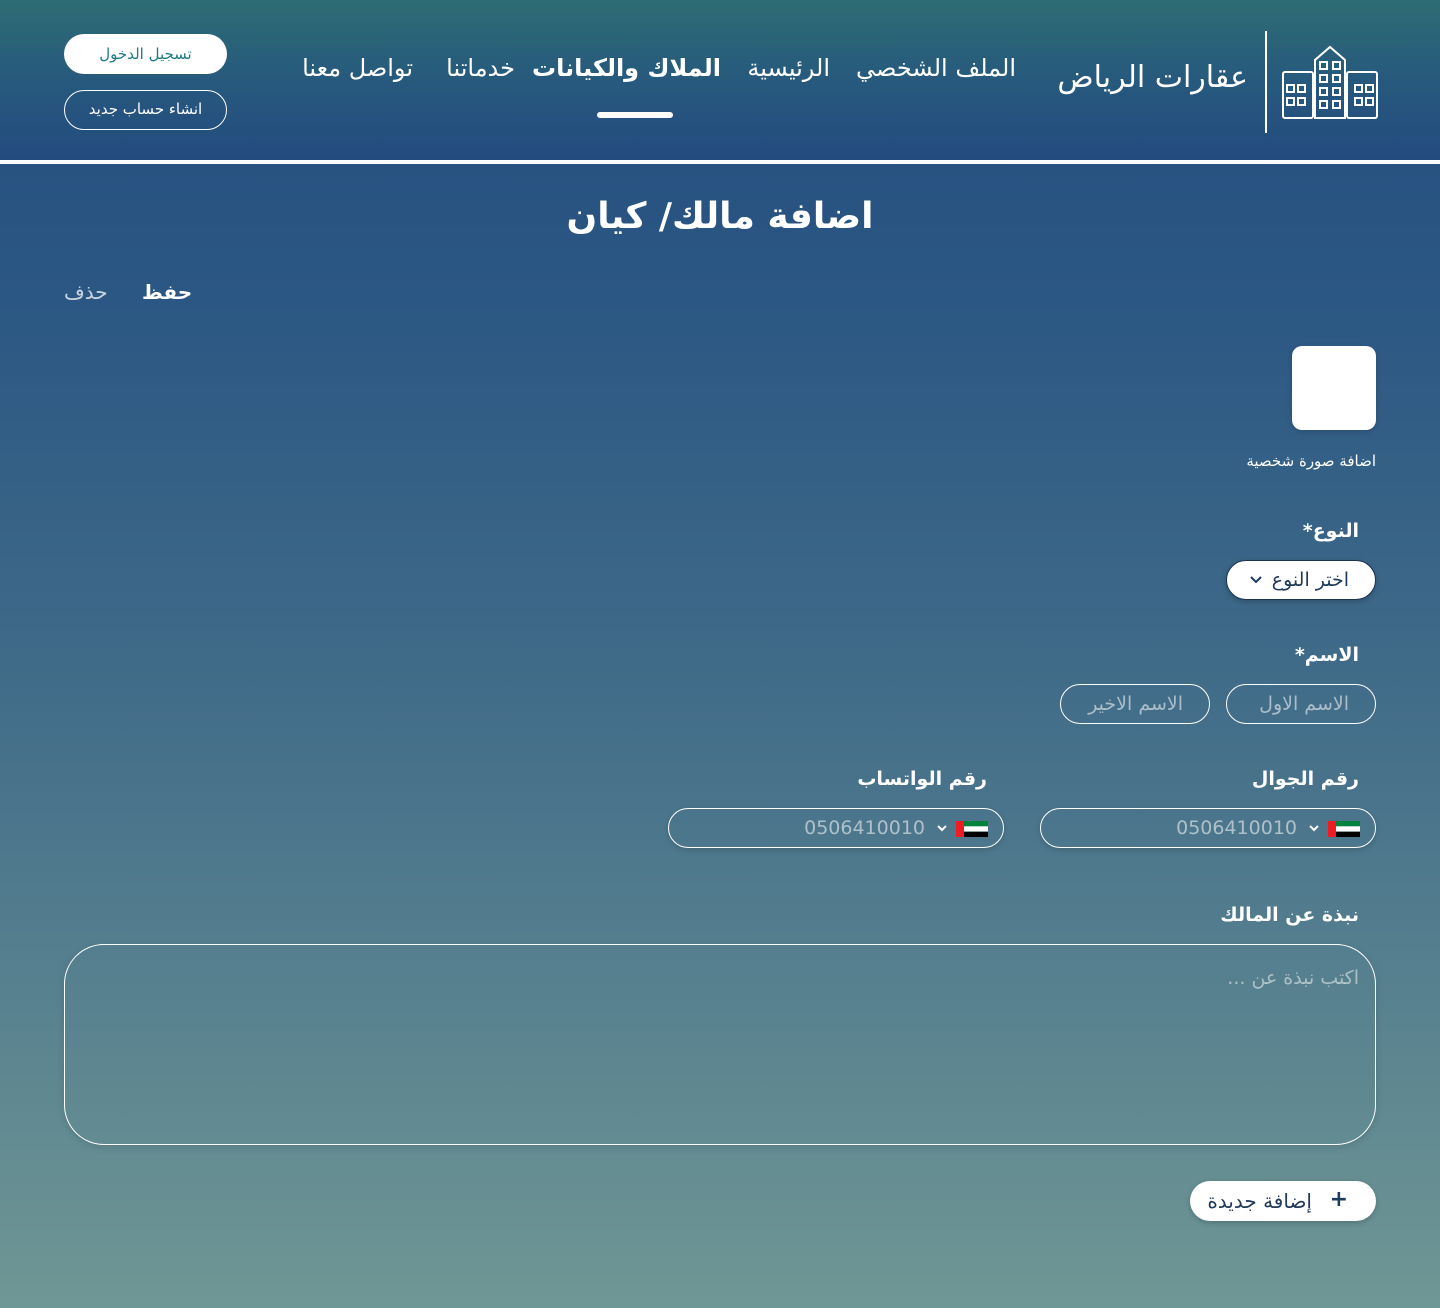 This screenshot has height=1308, width=1440. I want to click on type-select: اختر النوع, so click(1301, 580).